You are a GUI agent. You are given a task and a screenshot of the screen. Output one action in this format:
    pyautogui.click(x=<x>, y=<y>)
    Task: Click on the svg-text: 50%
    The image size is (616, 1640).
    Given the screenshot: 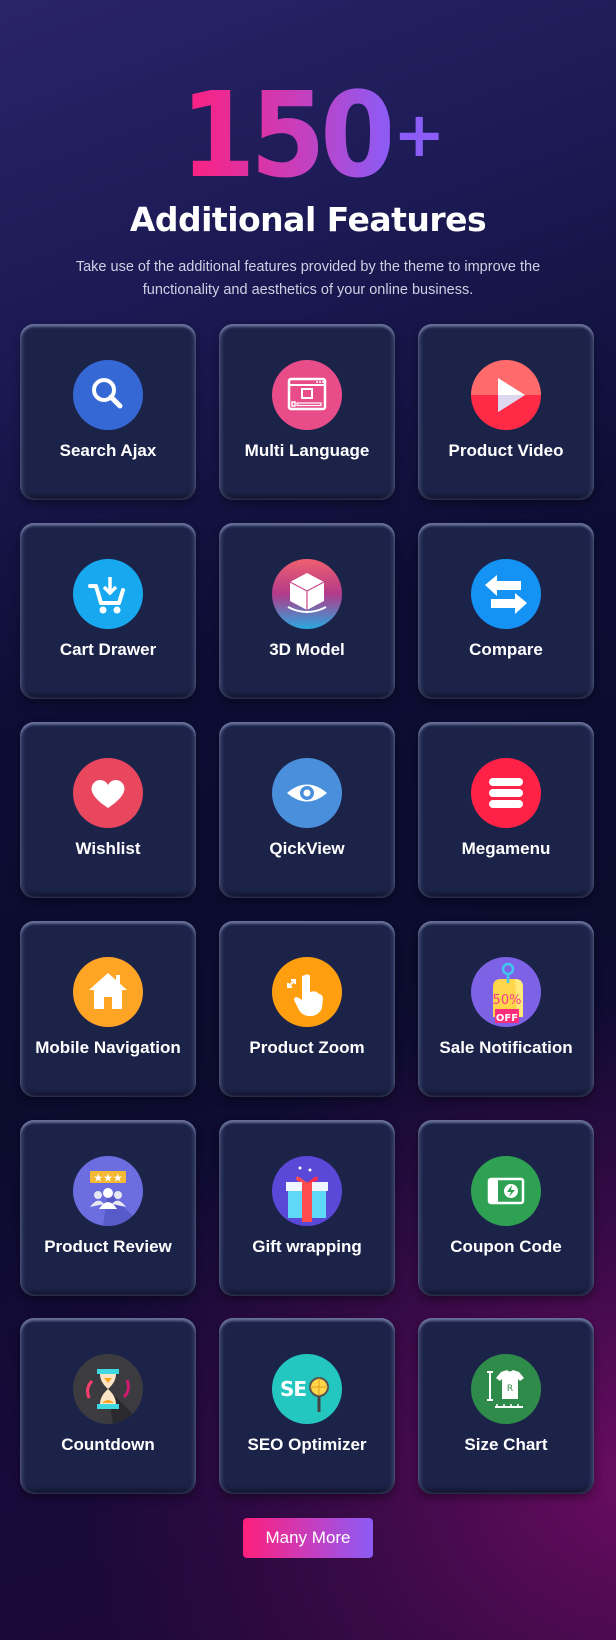 What is the action you would take?
    pyautogui.click(x=507, y=1000)
    